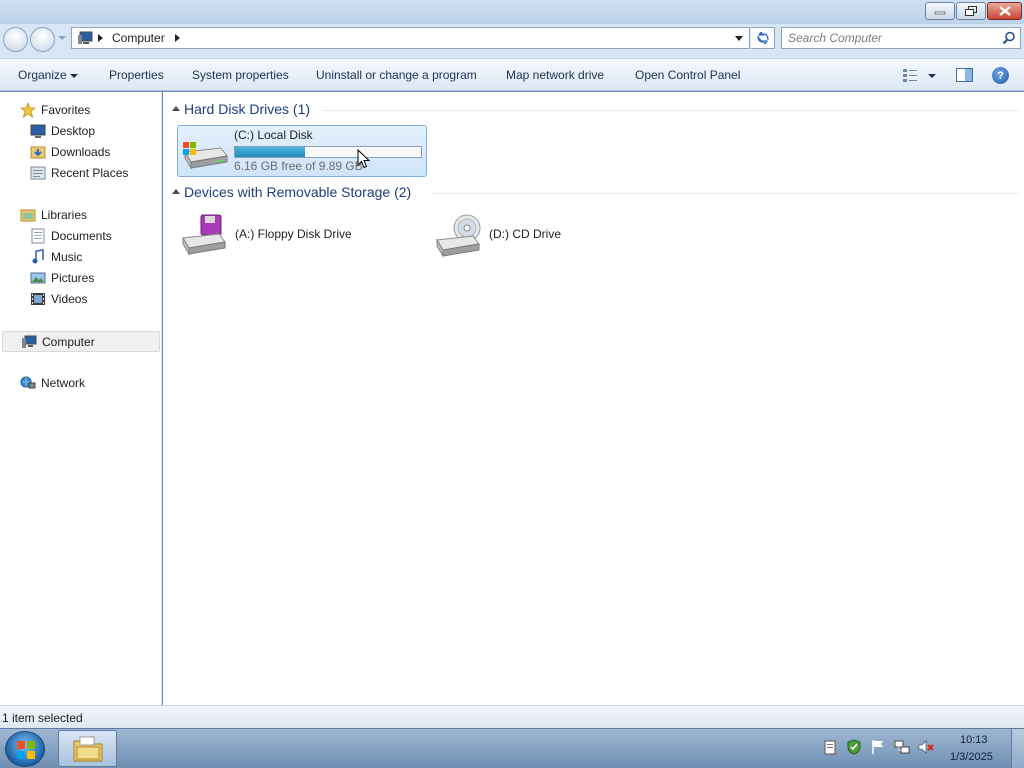  I want to click on system-properties-button: System properties, so click(240, 75).